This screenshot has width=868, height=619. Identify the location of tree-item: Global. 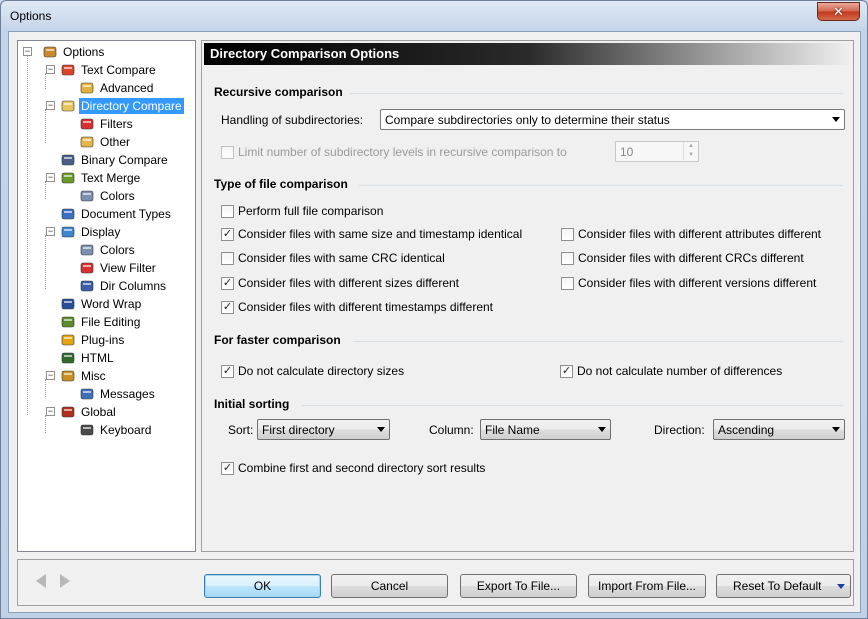
(89, 412).